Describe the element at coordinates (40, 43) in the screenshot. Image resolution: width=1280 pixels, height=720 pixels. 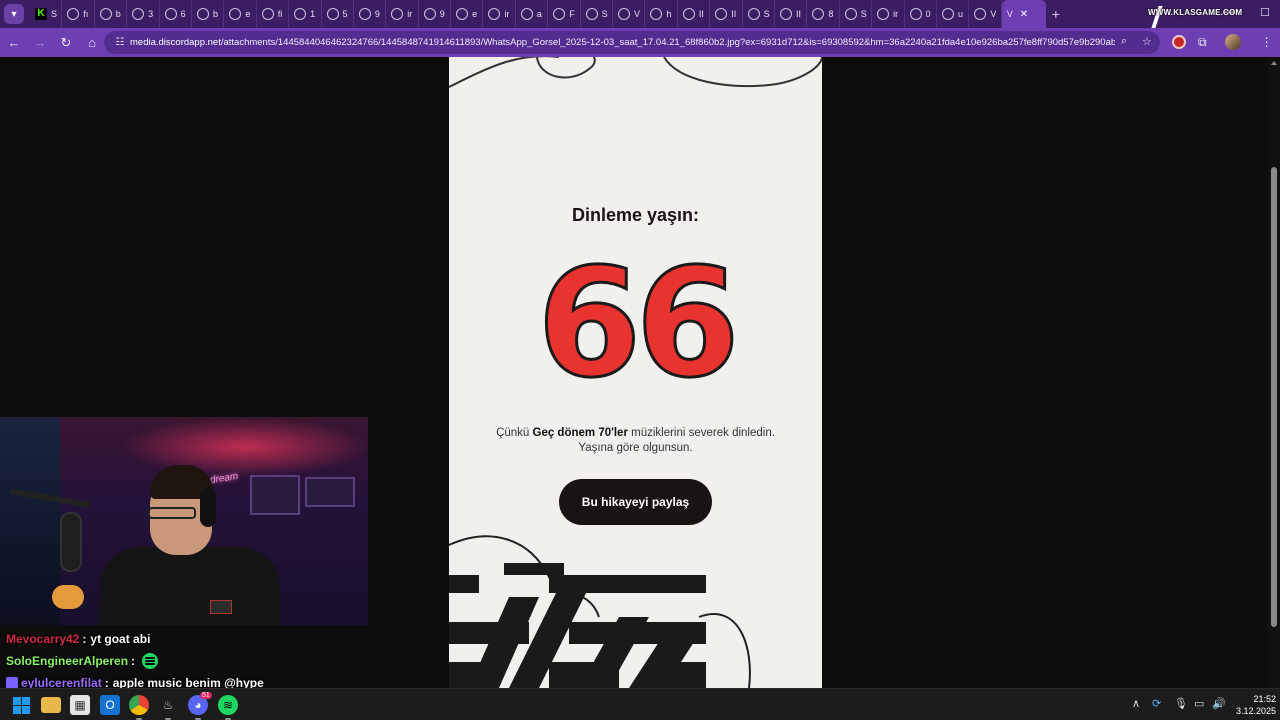
I see `forward-icon: →` at that location.